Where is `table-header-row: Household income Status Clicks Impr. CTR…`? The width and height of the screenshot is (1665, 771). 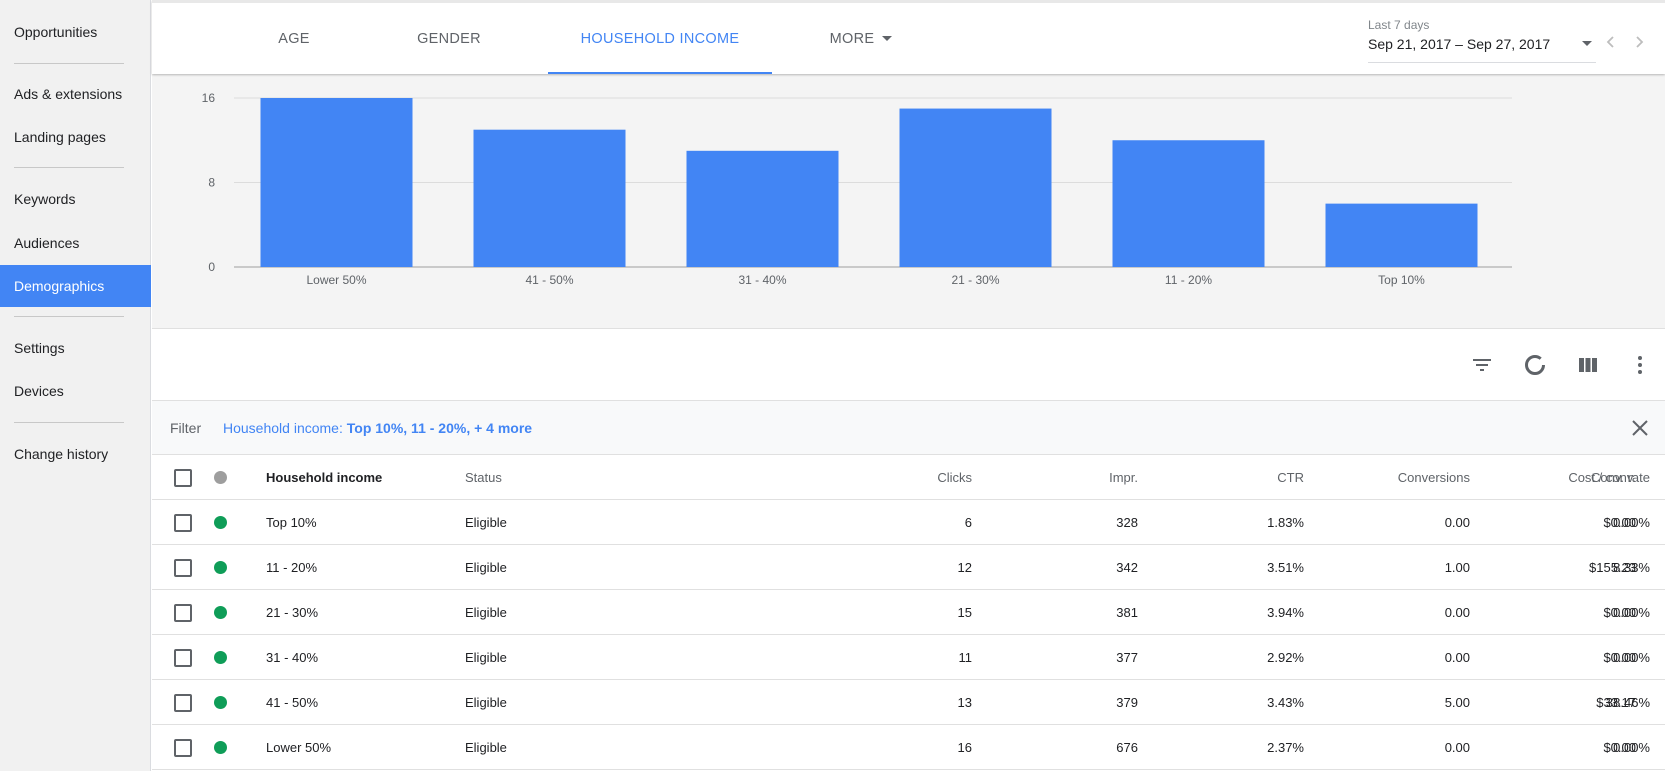
table-header-row: Household income Status Clicks Impr. CTR… is located at coordinates (908, 477).